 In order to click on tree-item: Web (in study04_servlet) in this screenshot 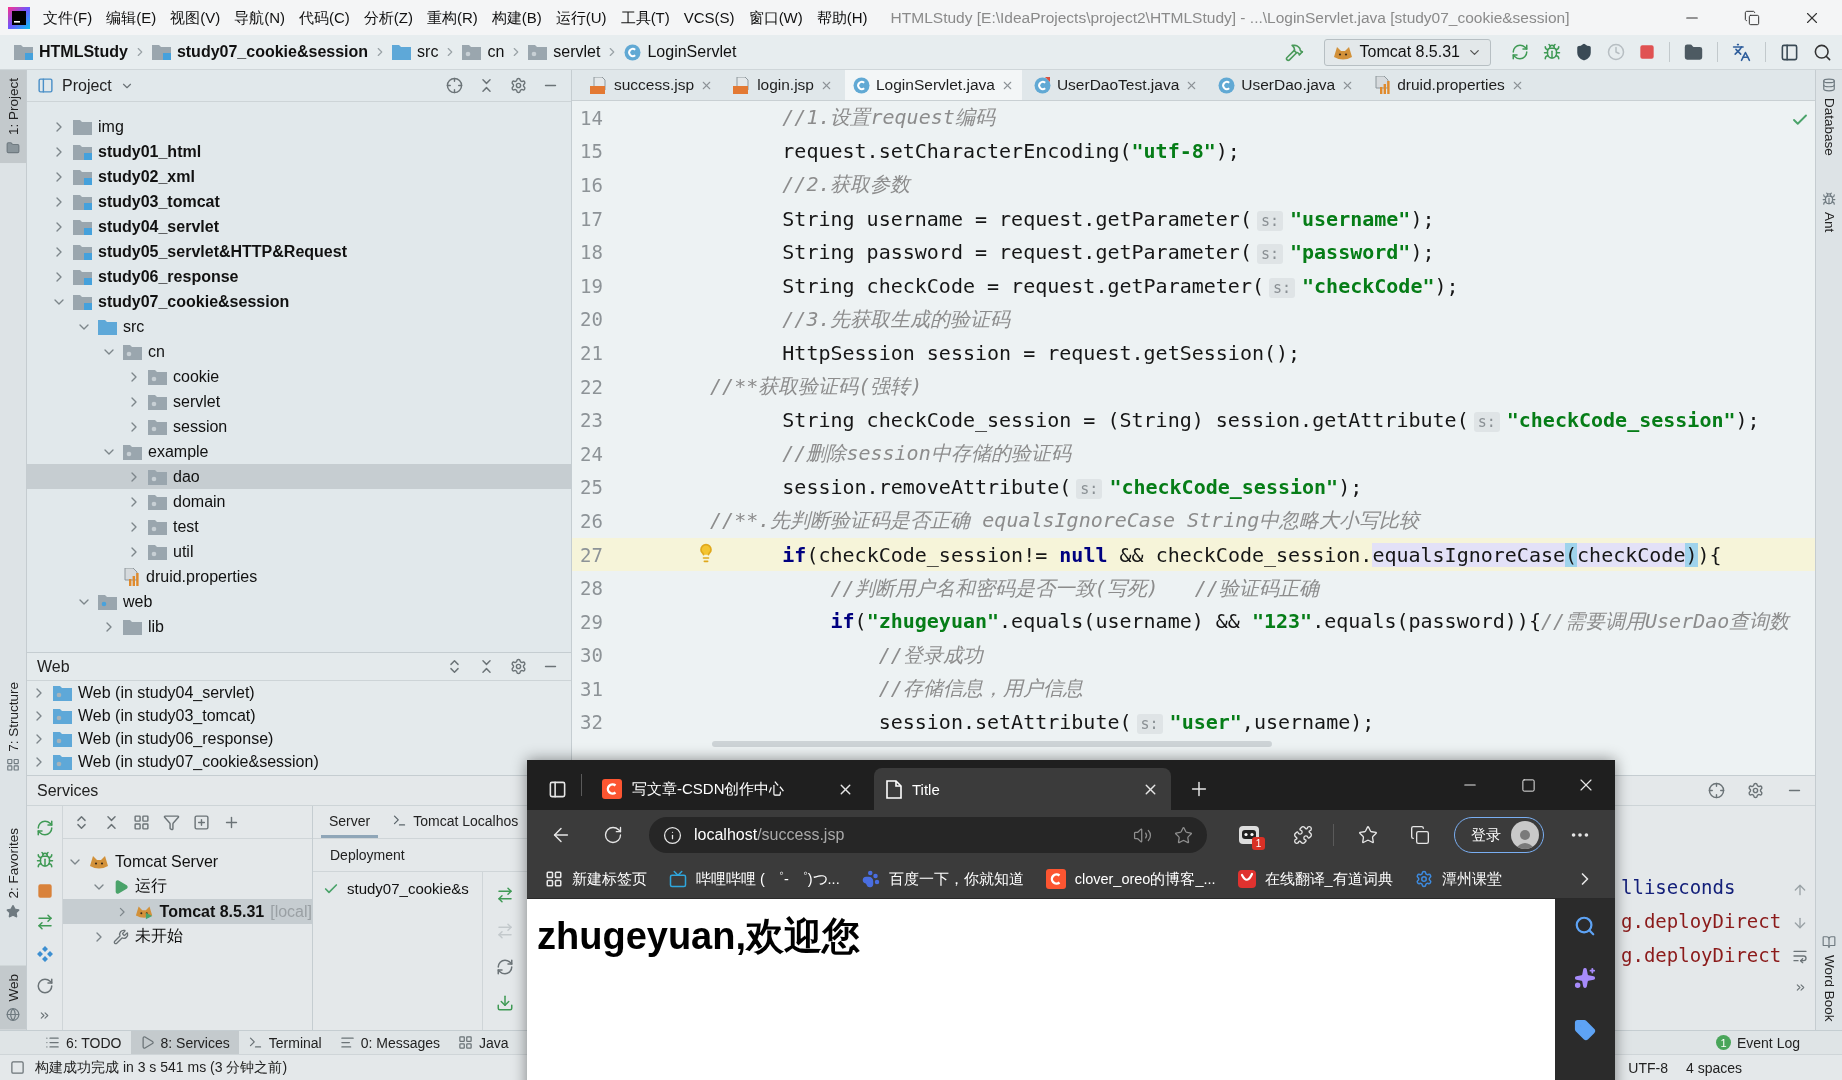, I will do `click(143, 692)`.